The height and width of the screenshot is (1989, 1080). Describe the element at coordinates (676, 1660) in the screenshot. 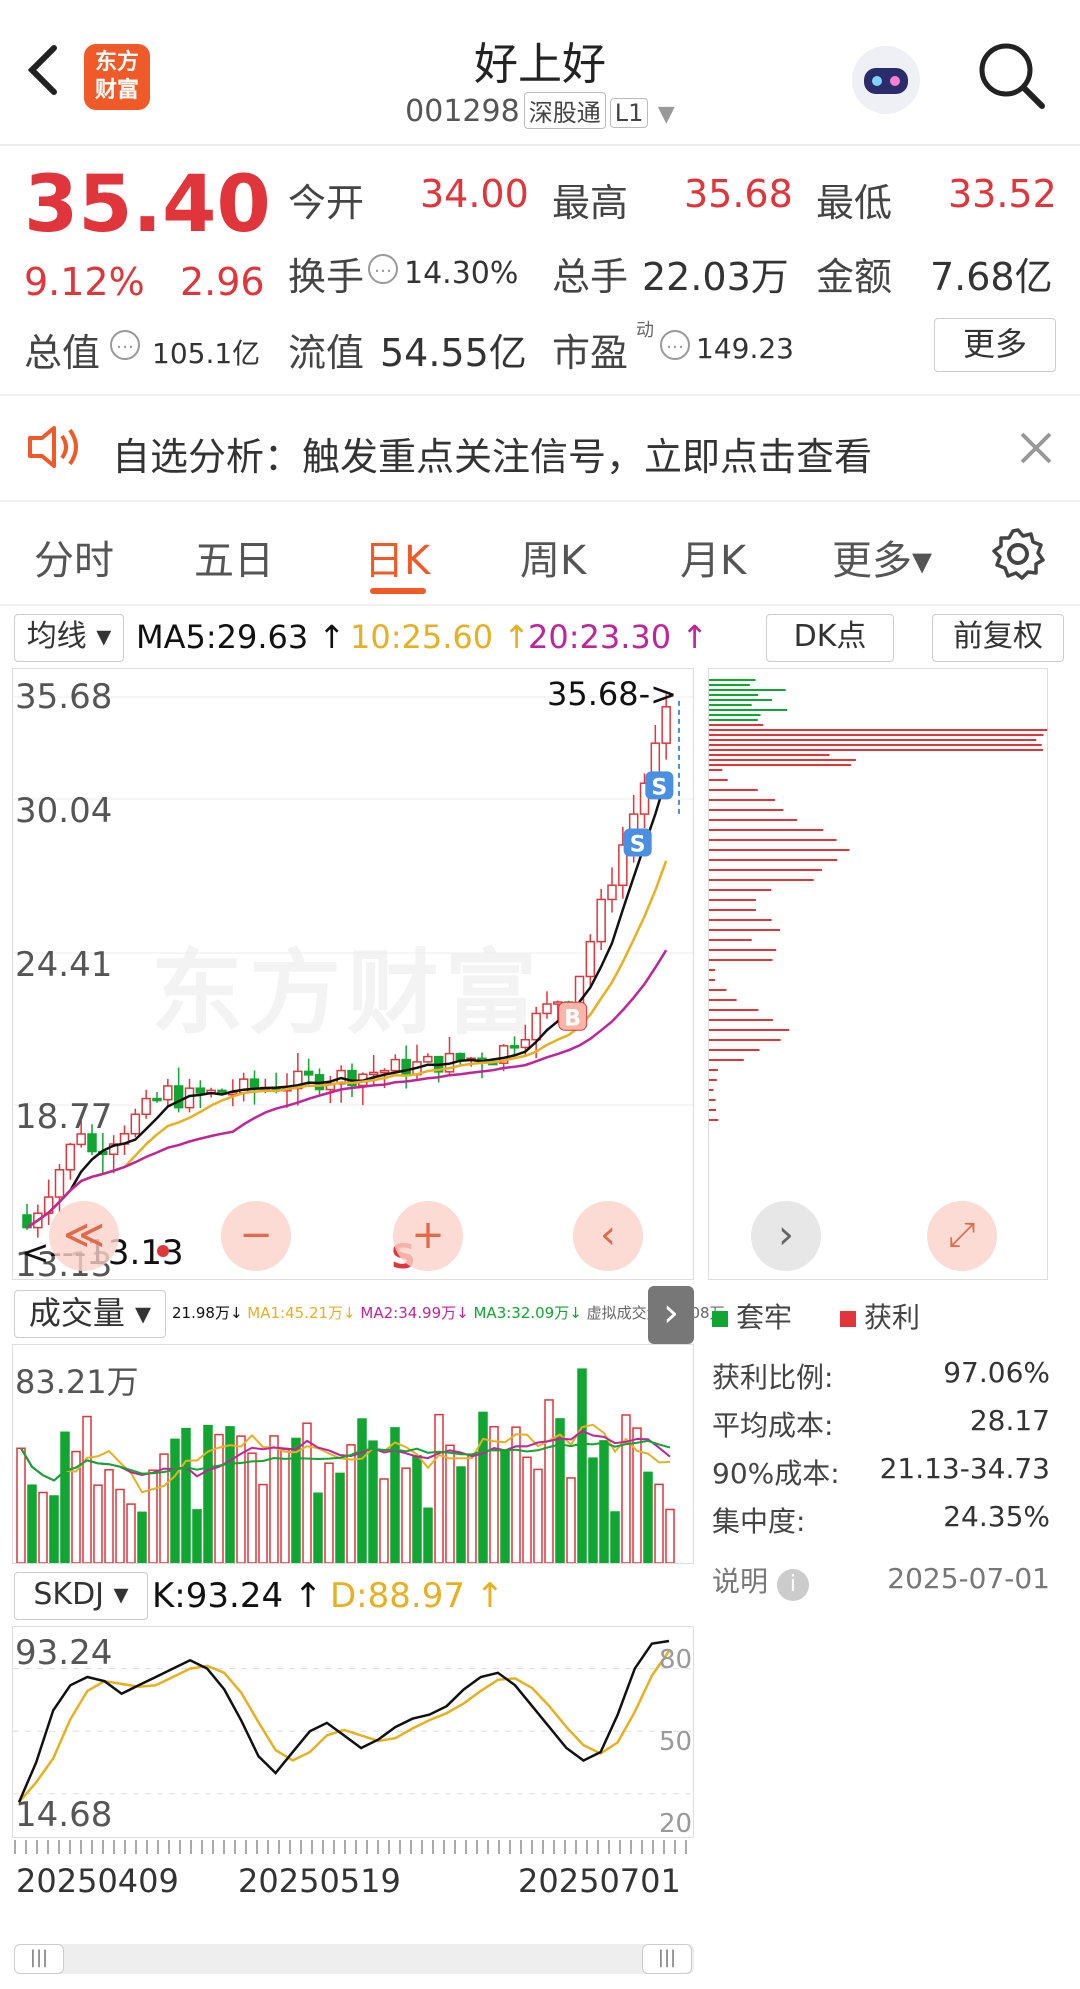

I see `skdj-level-80: 80` at that location.